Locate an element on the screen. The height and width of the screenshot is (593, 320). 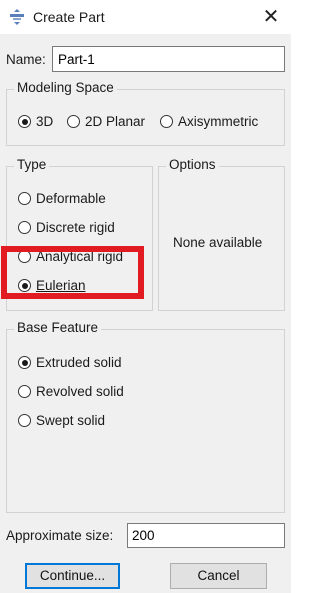
red-highlight-box is located at coordinates (72, 272).